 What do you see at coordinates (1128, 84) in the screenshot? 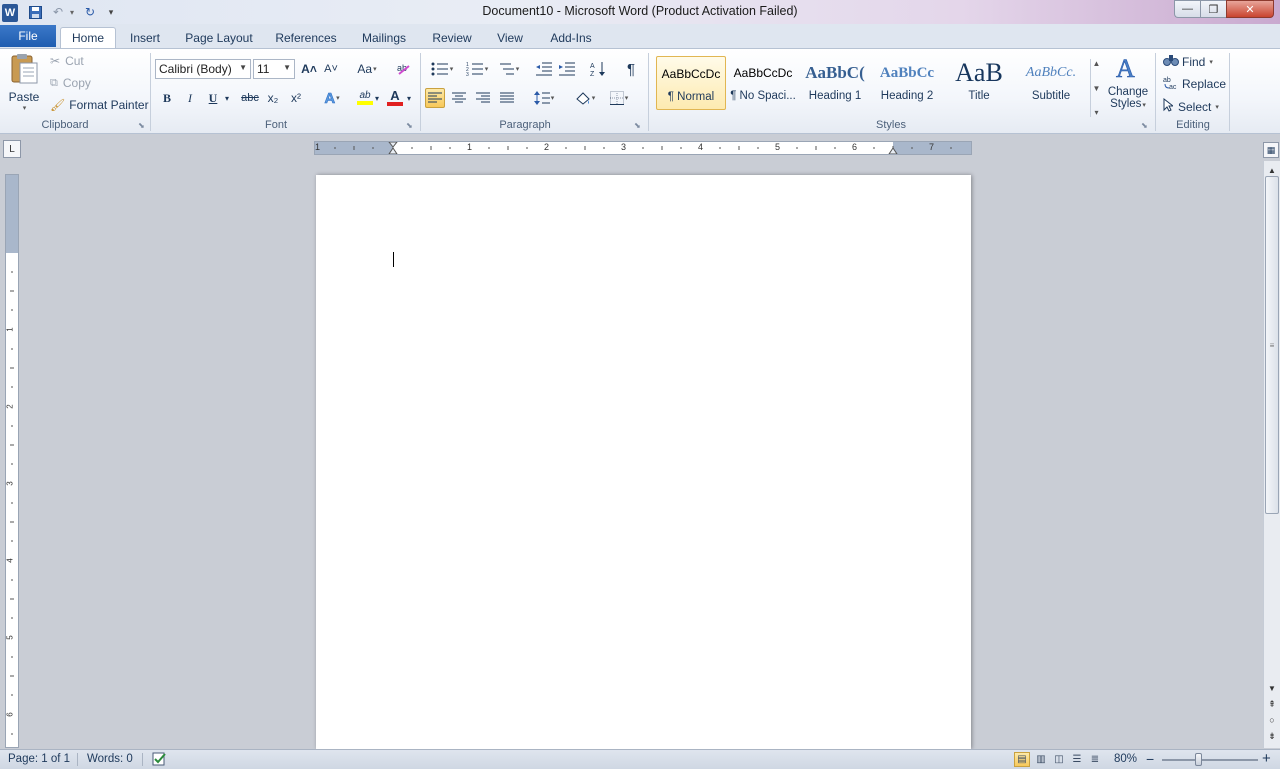
I see `change-styles-button: A Change Styles▾` at bounding box center [1128, 84].